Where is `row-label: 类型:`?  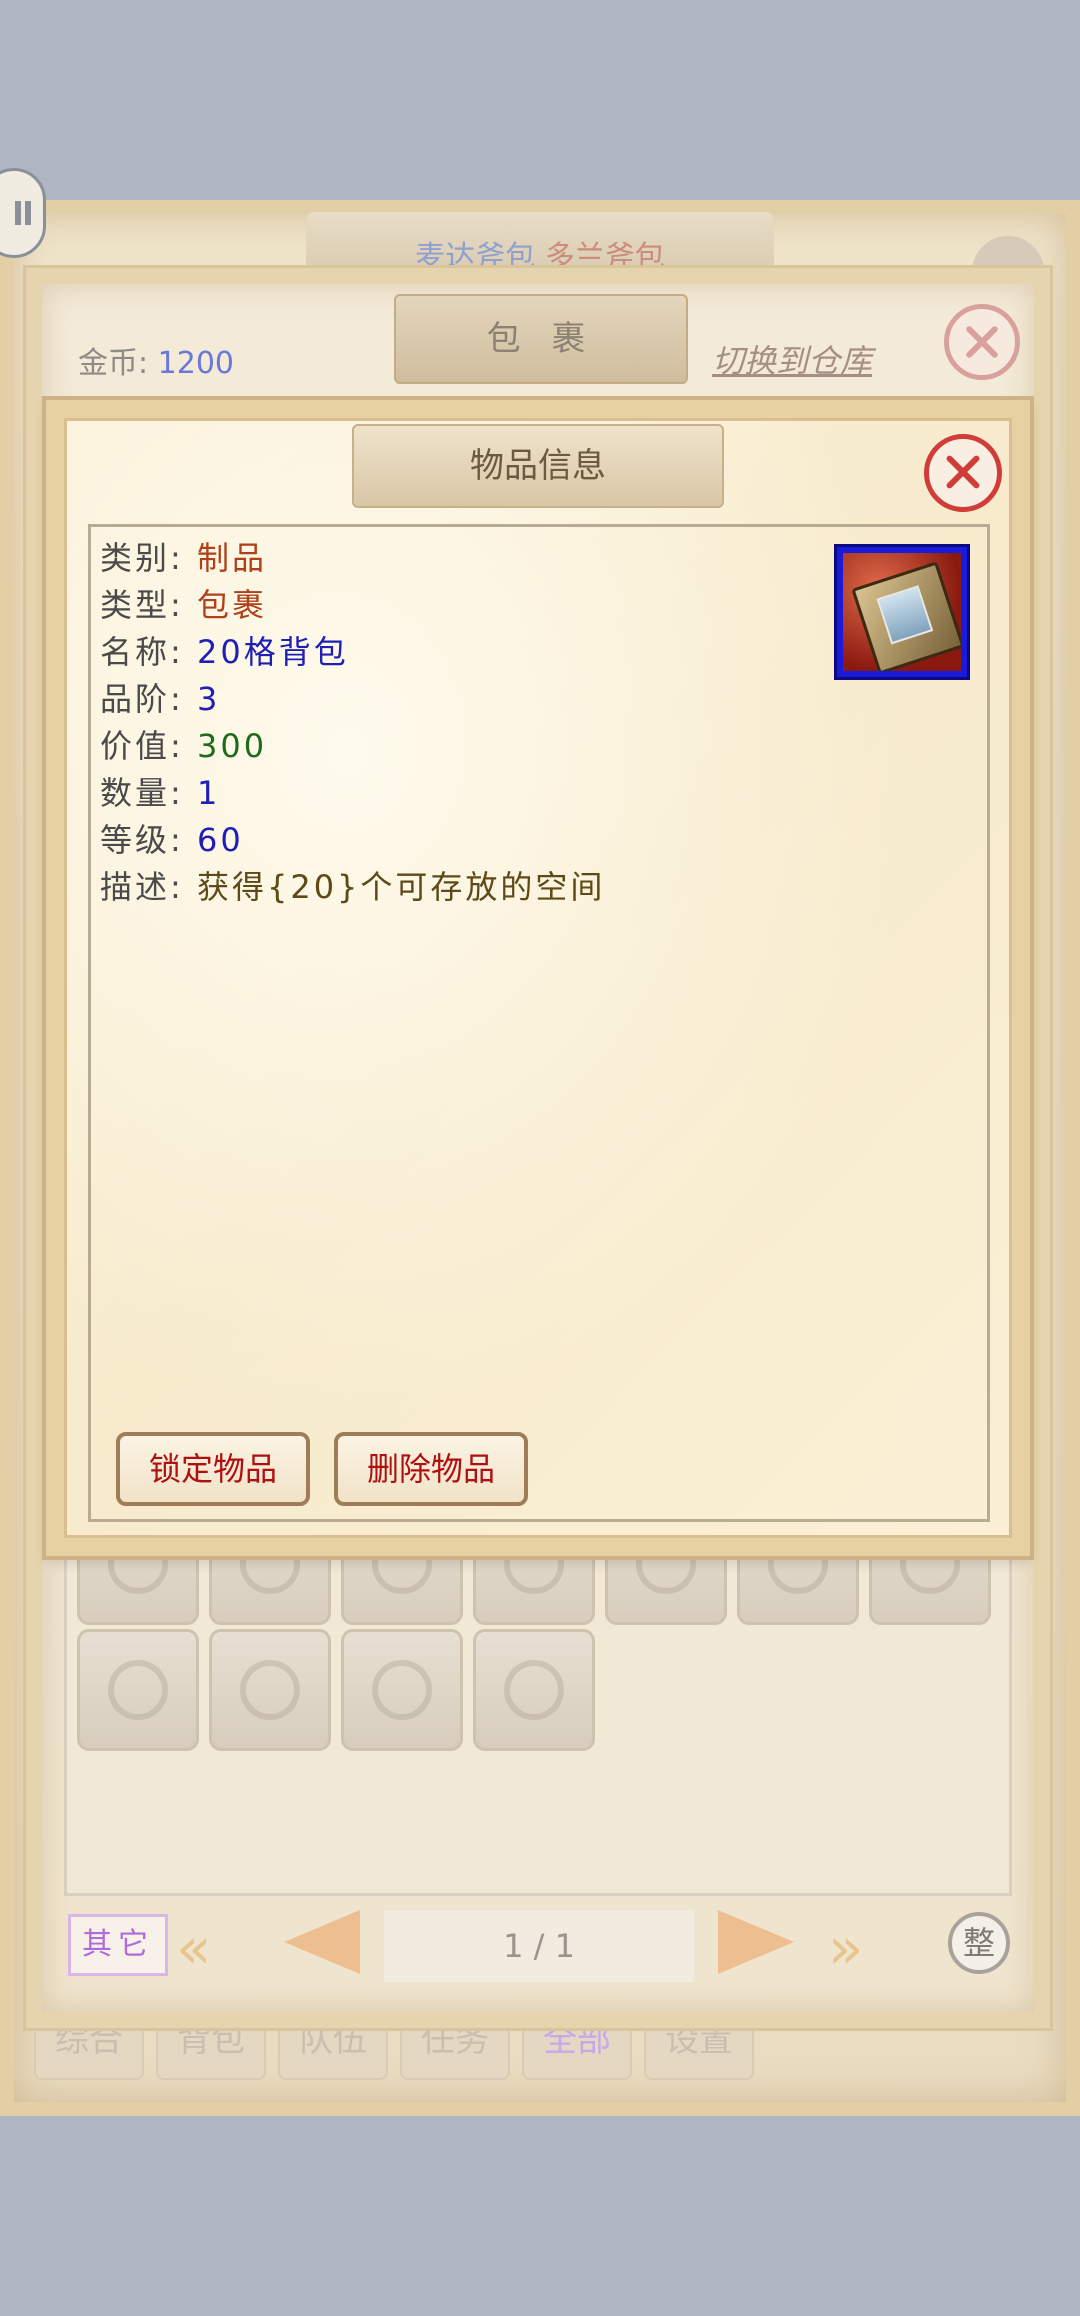 row-label: 类型: is located at coordinates (142, 605).